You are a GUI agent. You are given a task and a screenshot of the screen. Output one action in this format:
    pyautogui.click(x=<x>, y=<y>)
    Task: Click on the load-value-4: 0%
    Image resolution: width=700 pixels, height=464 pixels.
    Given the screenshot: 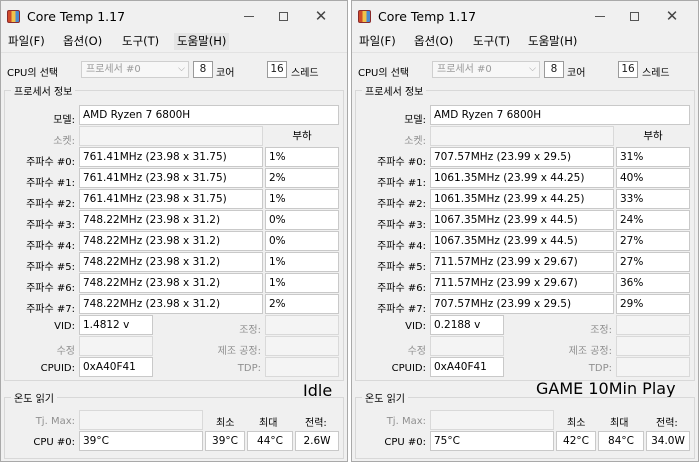 What is the action you would take?
    pyautogui.click(x=302, y=241)
    